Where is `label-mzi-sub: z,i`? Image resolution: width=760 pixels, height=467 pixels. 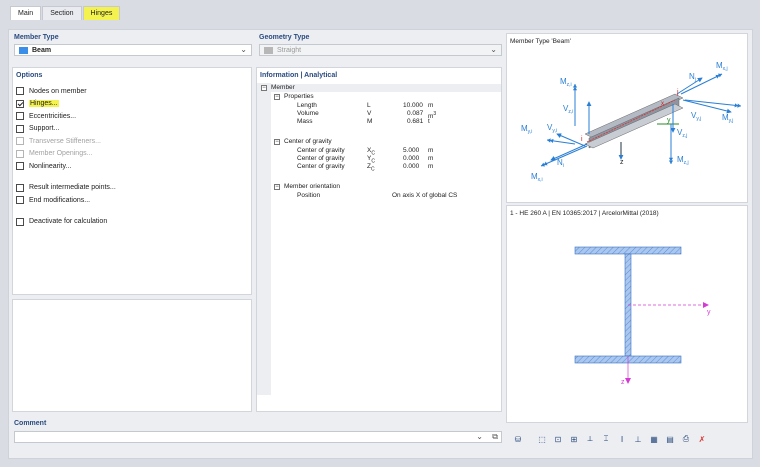 label-mzi-sub: z,i is located at coordinates (569, 85).